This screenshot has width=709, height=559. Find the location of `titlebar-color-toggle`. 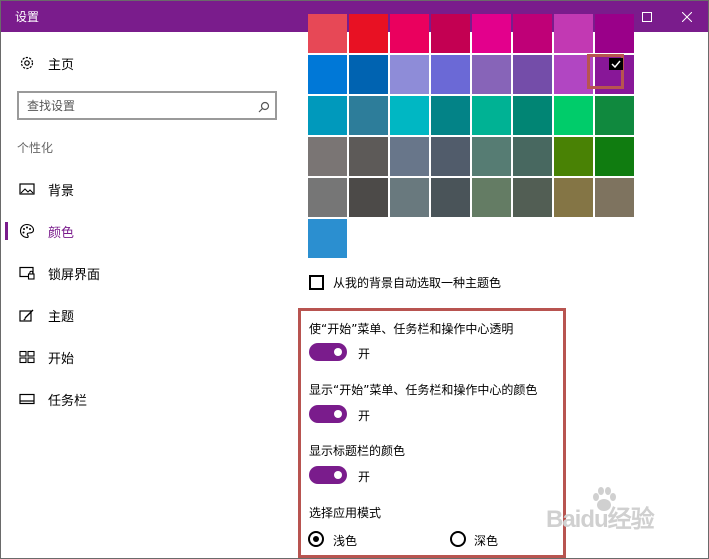

titlebar-color-toggle is located at coordinates (328, 475).